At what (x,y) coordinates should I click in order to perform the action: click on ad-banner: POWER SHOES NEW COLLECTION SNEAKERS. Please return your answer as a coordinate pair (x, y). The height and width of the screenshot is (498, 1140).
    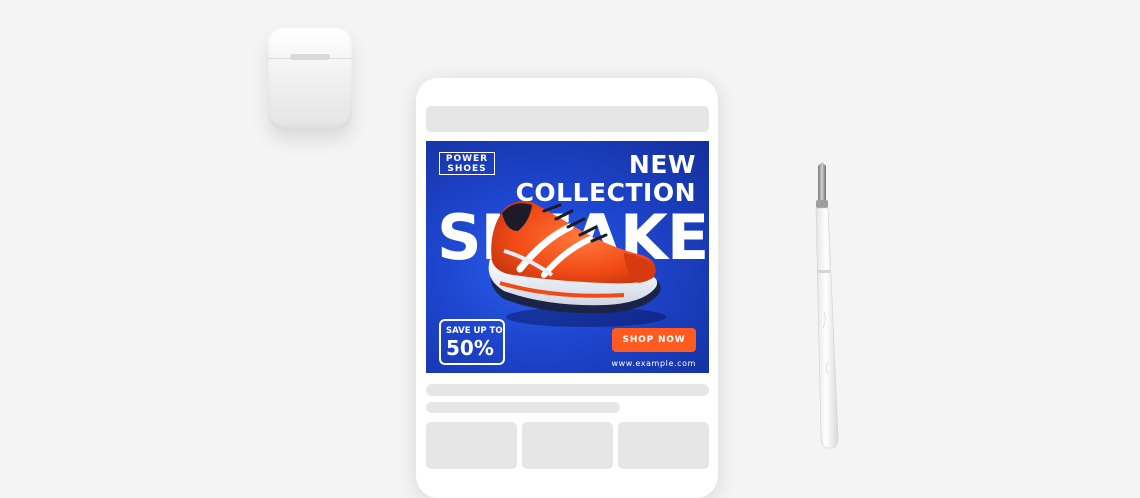
    Looking at the image, I should click on (567, 257).